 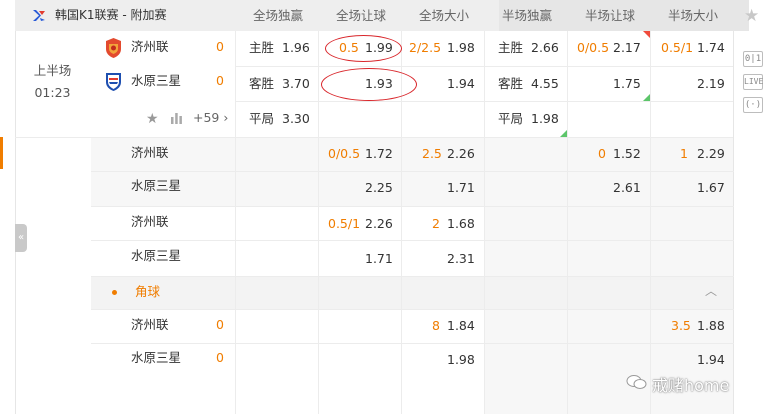 I want to click on col-ht-hdp: 半场让球, so click(x=609, y=15).